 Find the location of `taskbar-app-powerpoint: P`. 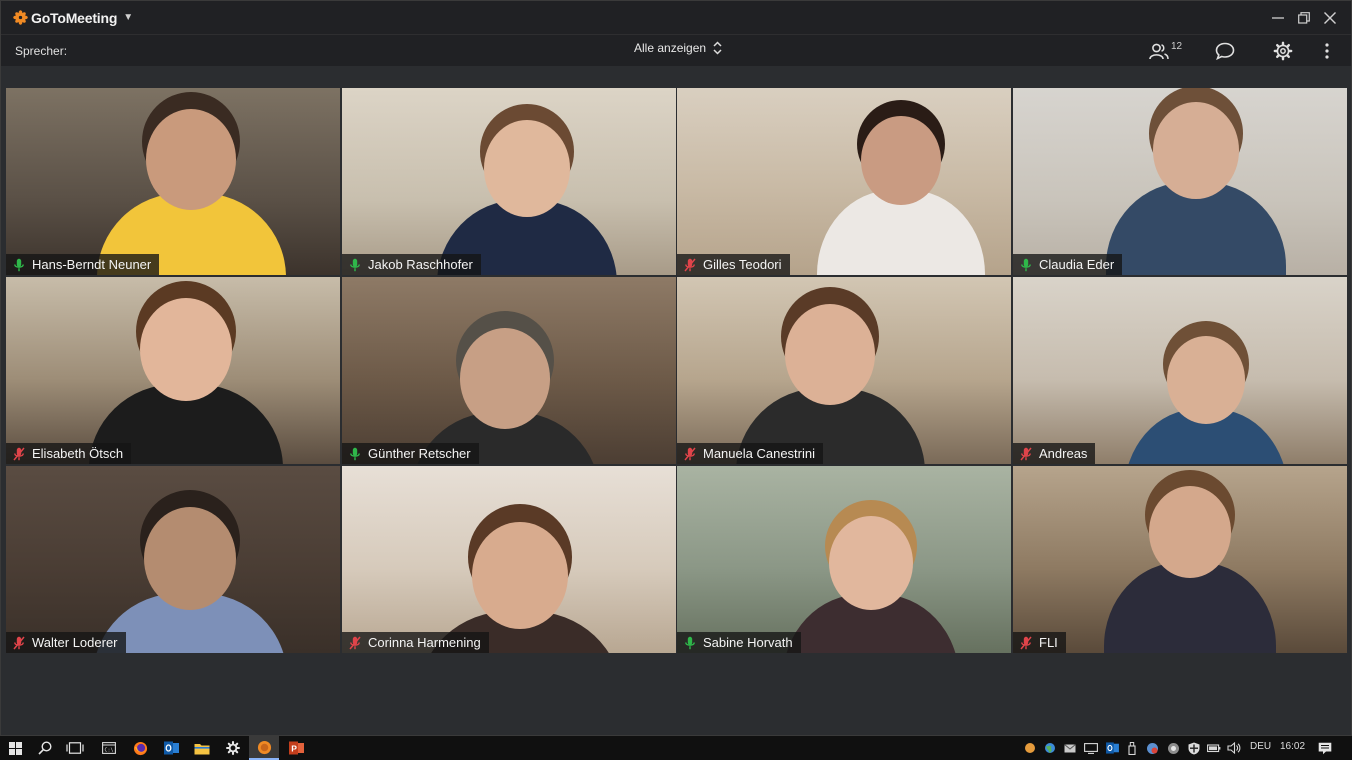

taskbar-app-powerpoint: P is located at coordinates (296, 748).